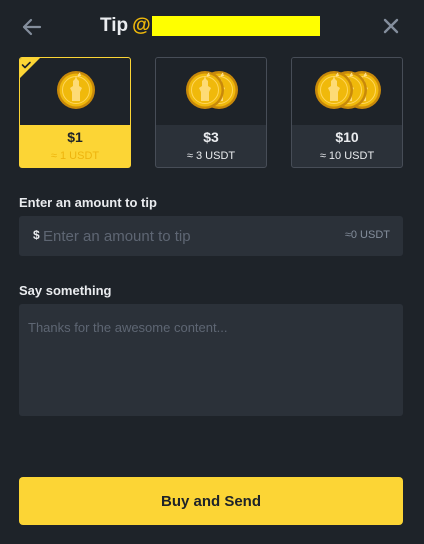 This screenshot has height=544, width=424. Describe the element at coordinates (36, 235) in the screenshot. I see `currency-symbol: $` at that location.